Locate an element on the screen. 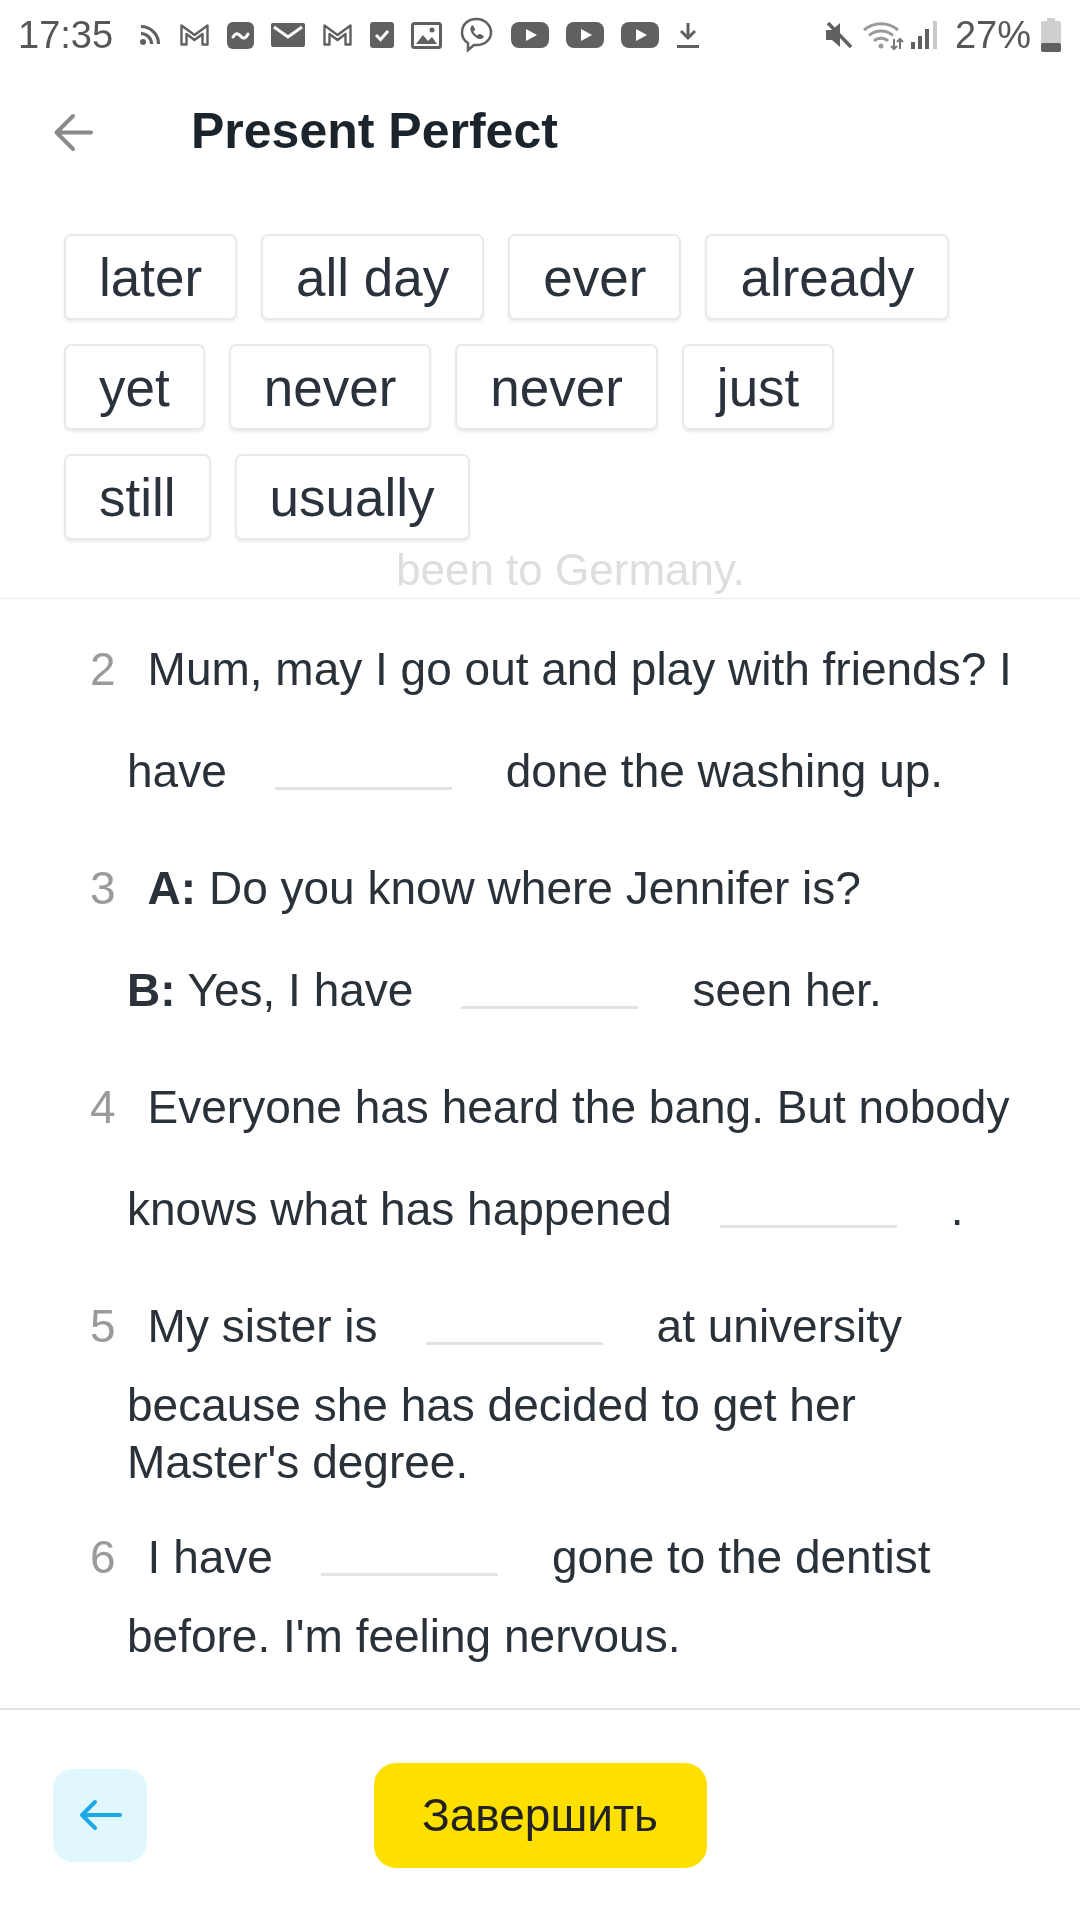 This screenshot has width=1080, height=1920. sentence-text: before. I'm feeling nervous. is located at coordinates (404, 1636).